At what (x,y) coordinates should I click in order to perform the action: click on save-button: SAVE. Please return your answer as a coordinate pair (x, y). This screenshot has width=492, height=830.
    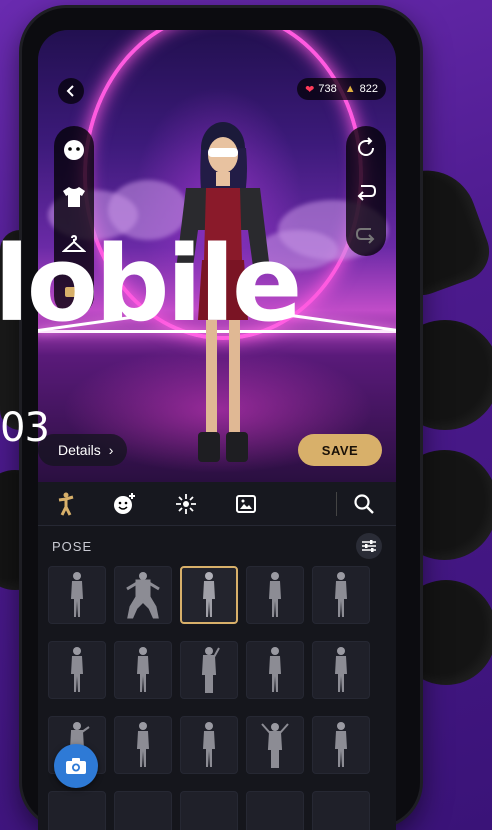
    Looking at the image, I should click on (340, 450).